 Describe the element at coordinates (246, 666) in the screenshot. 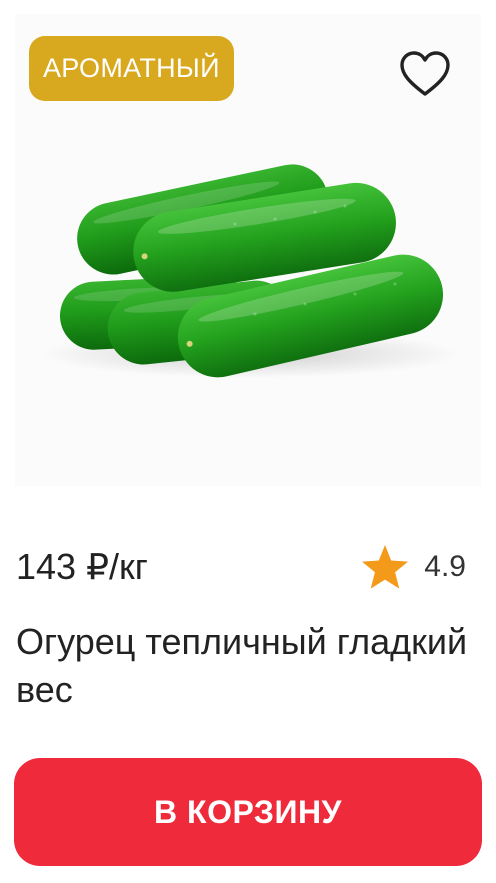

I see `product-title: Огурец тепличный гладкий вес` at that location.